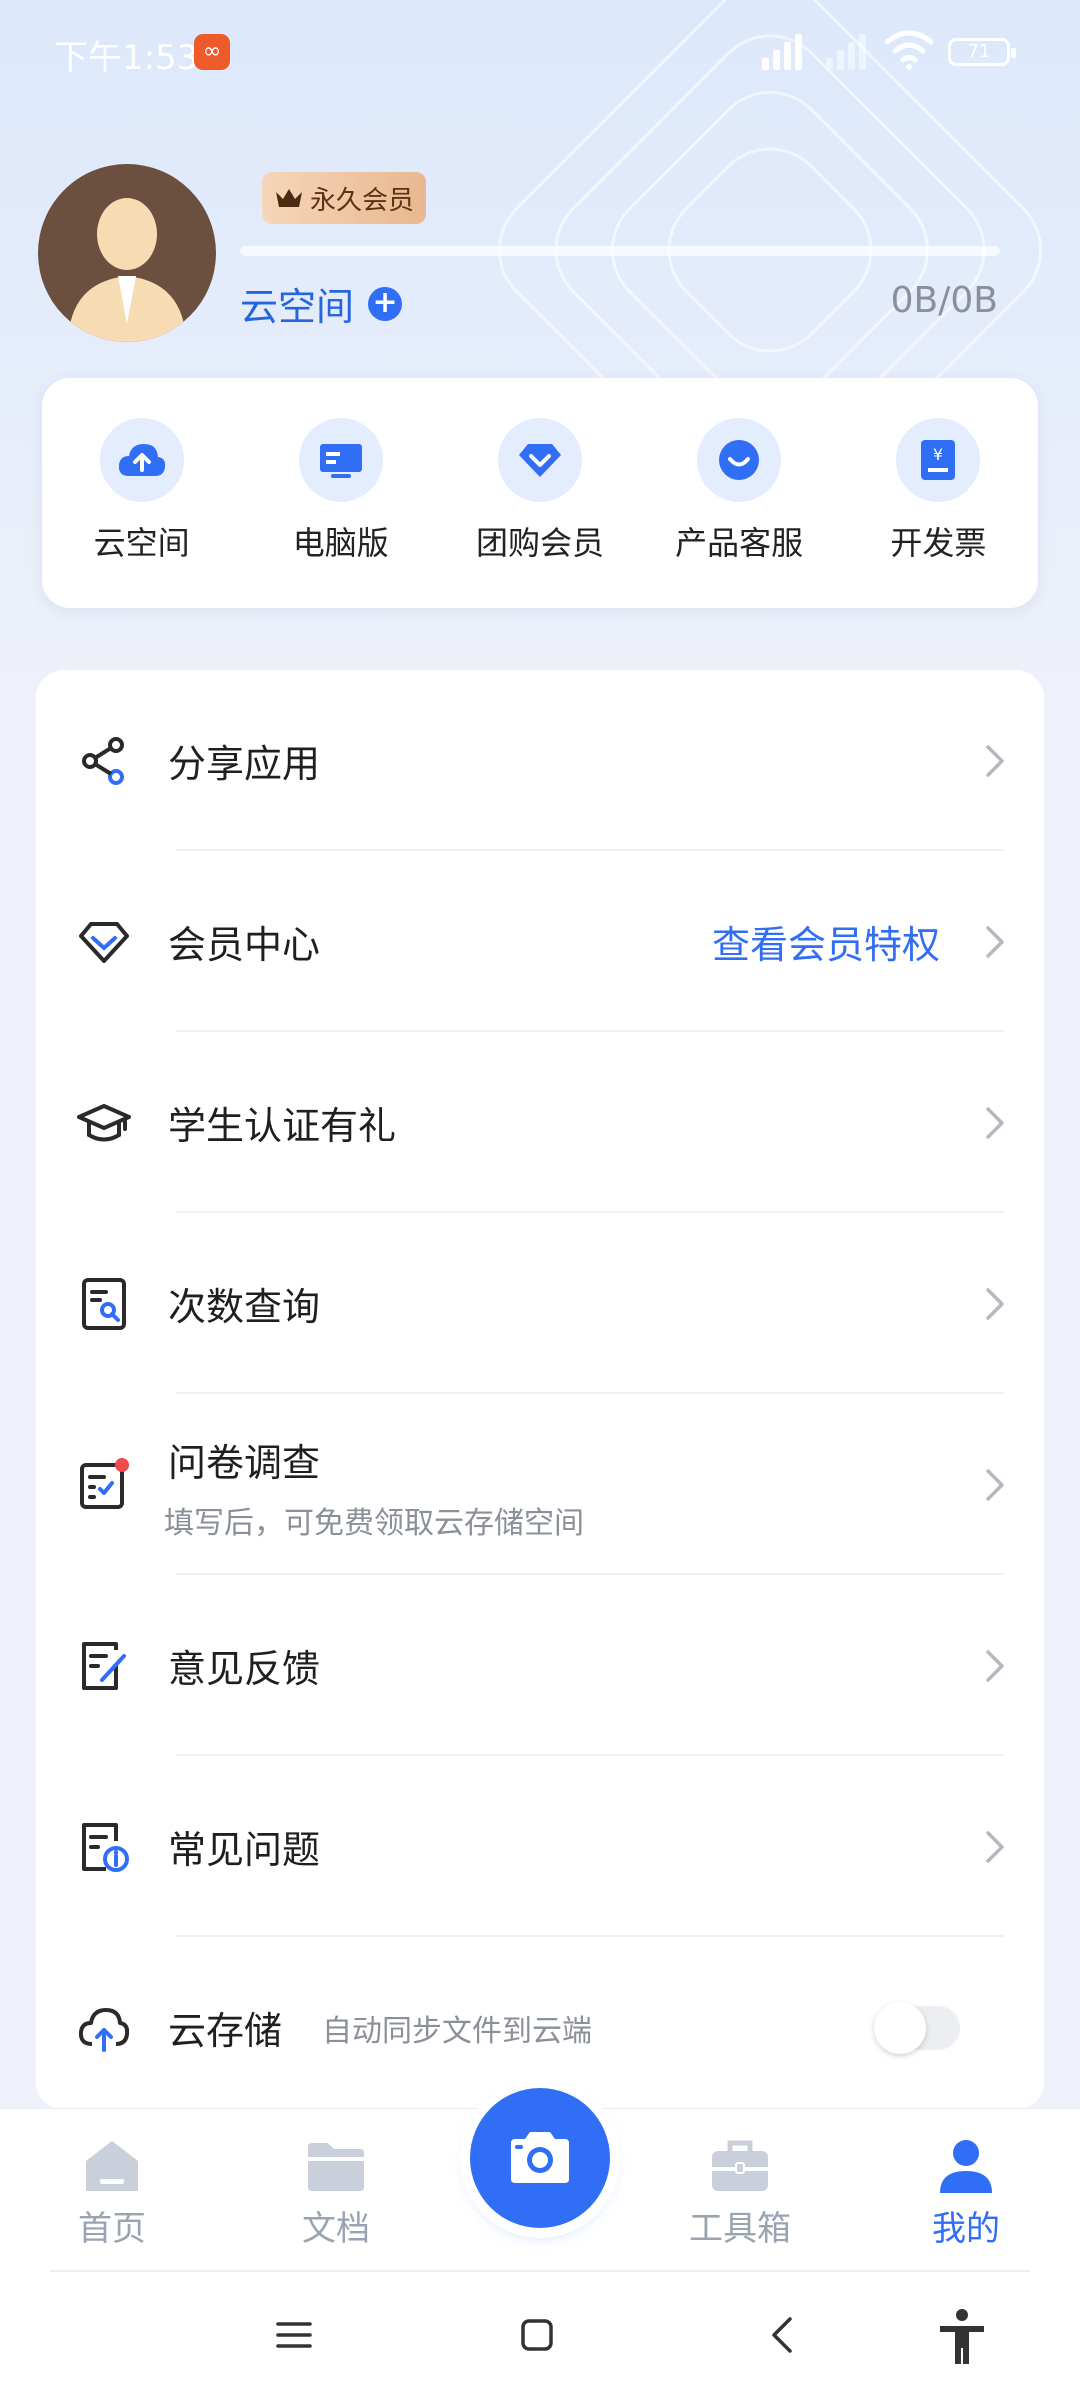 This screenshot has height=2400, width=1080. What do you see at coordinates (104, 942) in the screenshot?
I see `diamond-outline-icon` at bounding box center [104, 942].